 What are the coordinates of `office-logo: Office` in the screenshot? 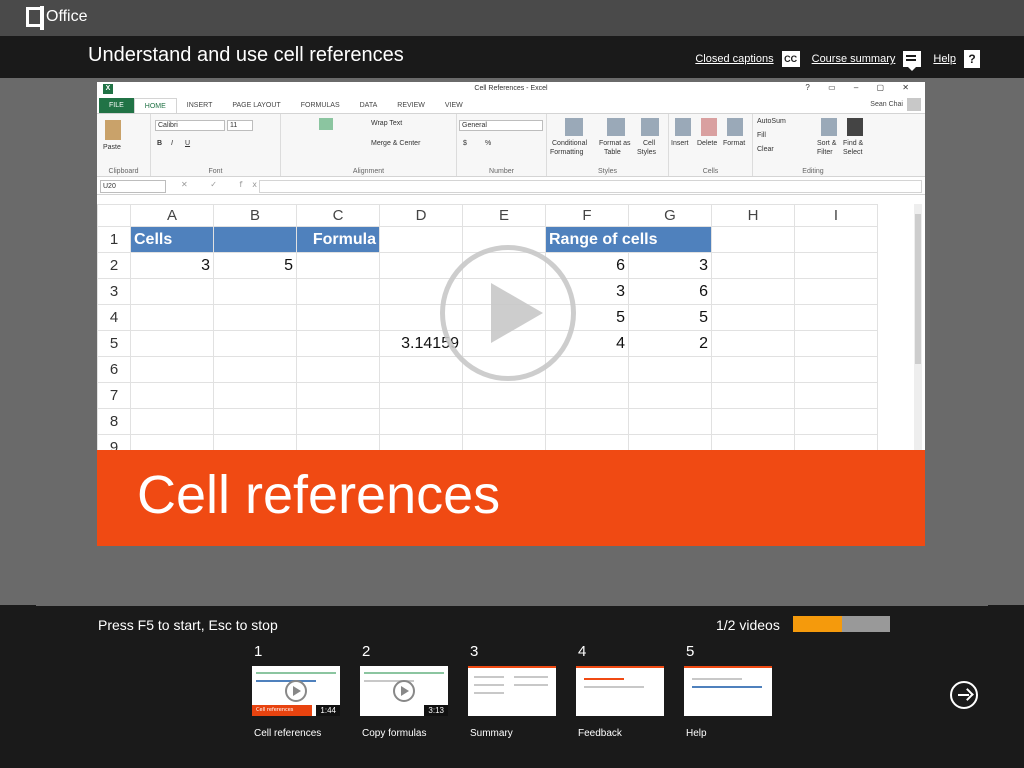 It's located at (57, 18).